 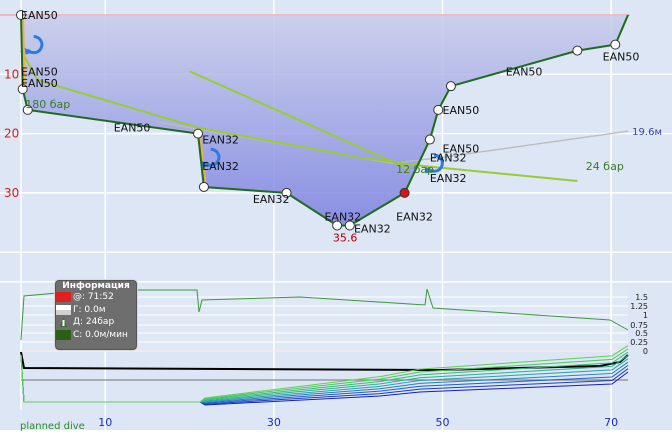 What do you see at coordinates (639, 306) in the screenshot?
I see `ppo2-tick-label: 1.25` at bounding box center [639, 306].